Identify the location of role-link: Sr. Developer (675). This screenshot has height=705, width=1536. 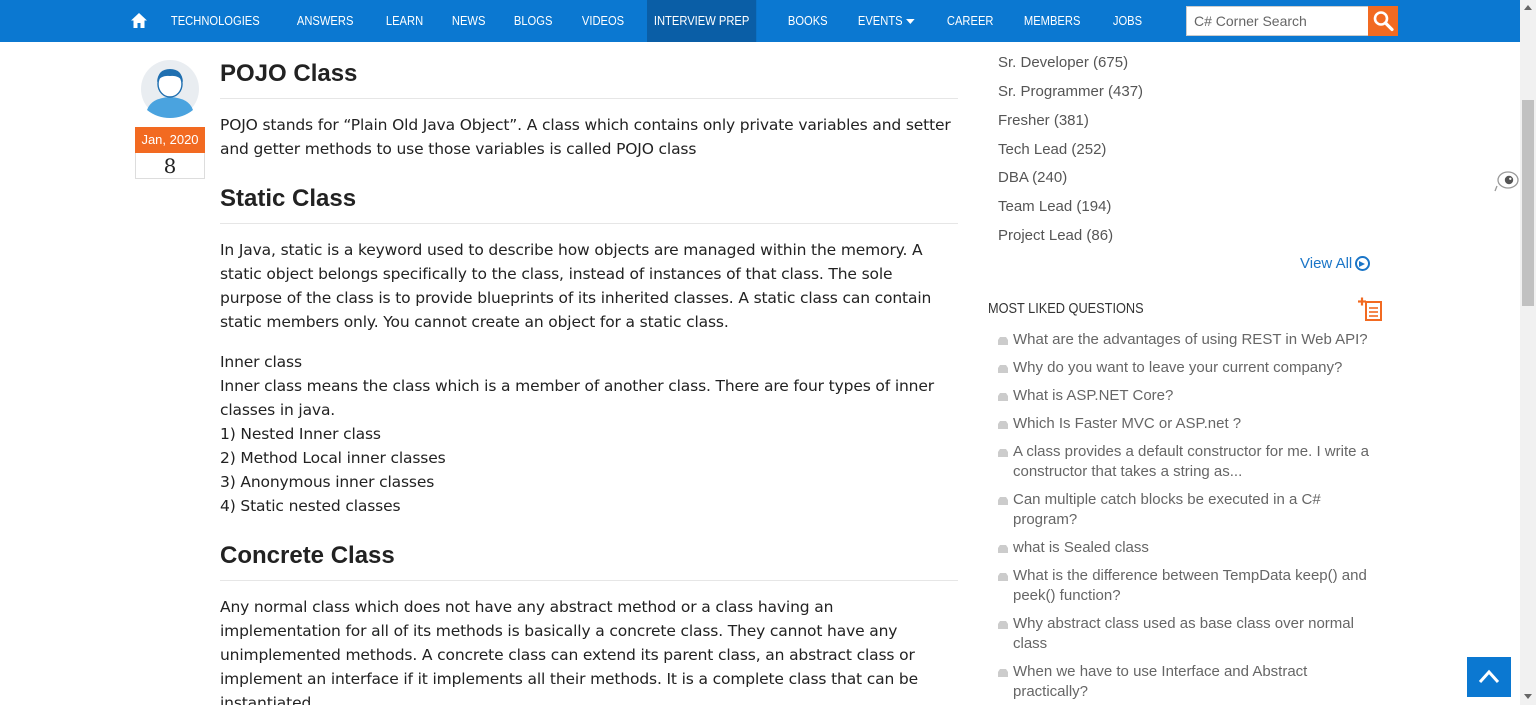
(1063, 62).